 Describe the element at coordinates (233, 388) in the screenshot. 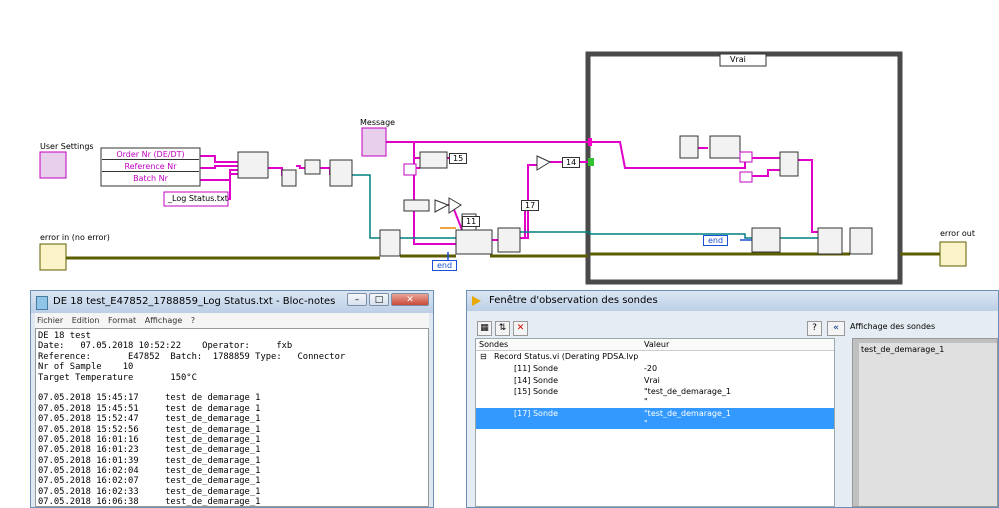

I see `notepad-line` at that location.